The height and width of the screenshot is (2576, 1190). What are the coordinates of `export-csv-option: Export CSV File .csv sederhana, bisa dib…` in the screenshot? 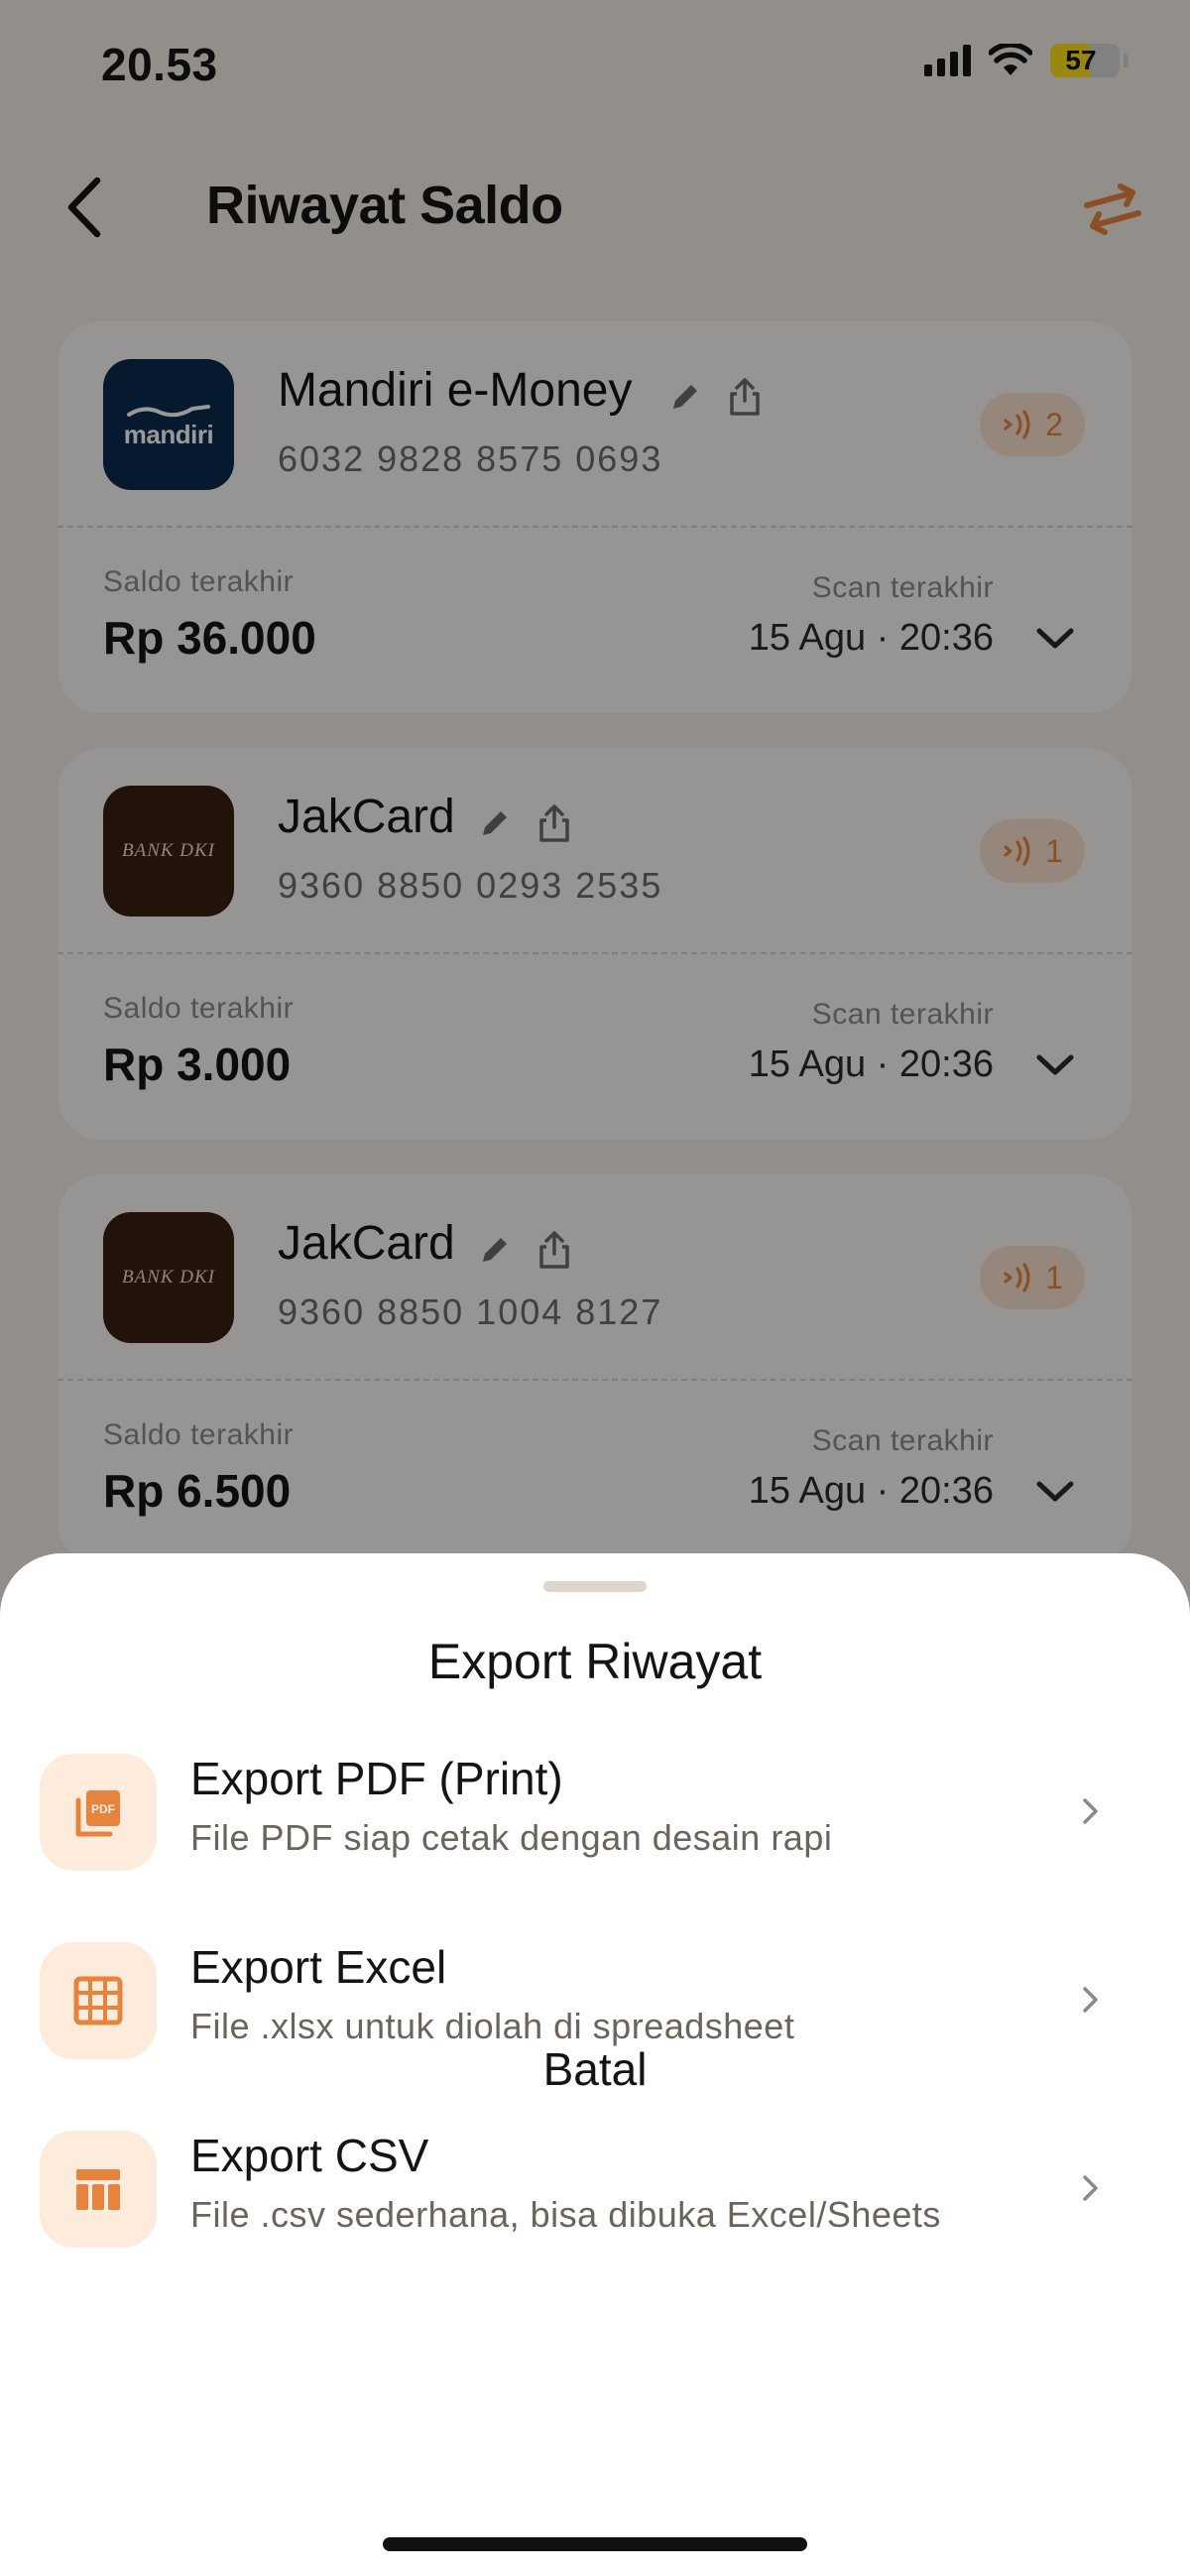 It's located at (595, 2189).